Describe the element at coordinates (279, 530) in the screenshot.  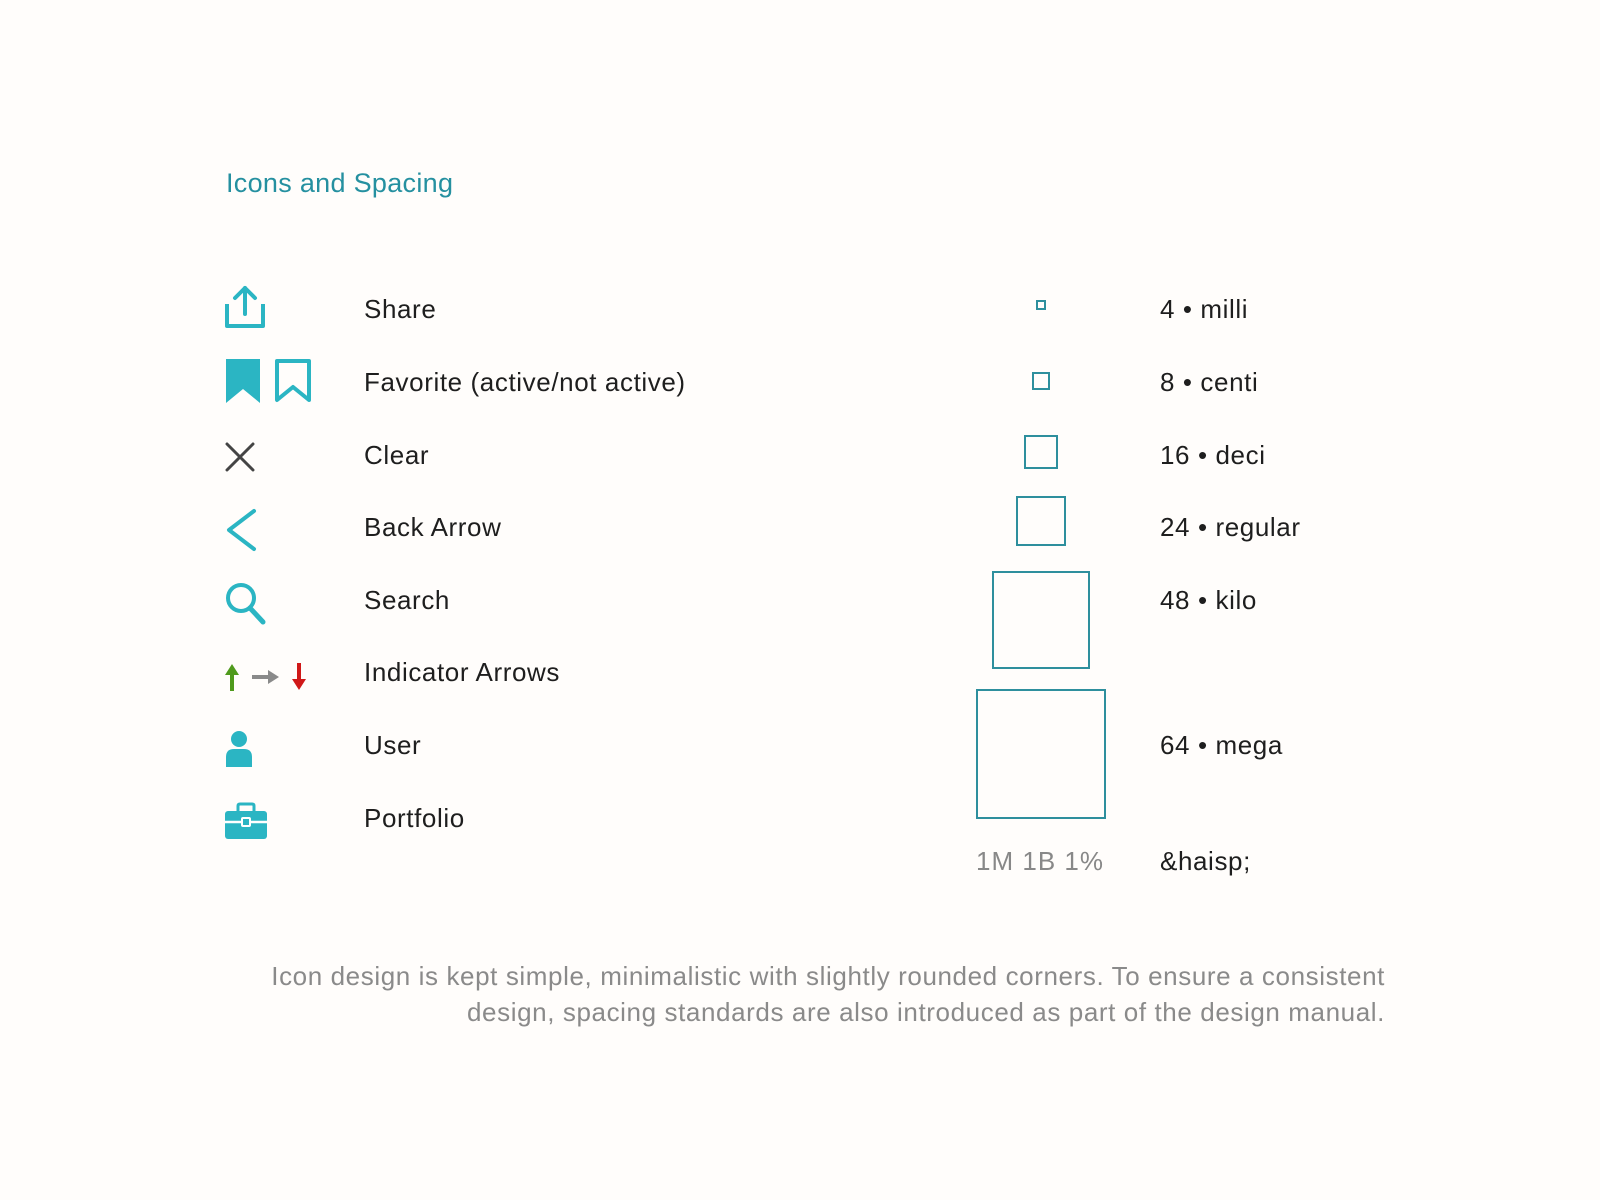
I see `chevron-left-icon` at that location.